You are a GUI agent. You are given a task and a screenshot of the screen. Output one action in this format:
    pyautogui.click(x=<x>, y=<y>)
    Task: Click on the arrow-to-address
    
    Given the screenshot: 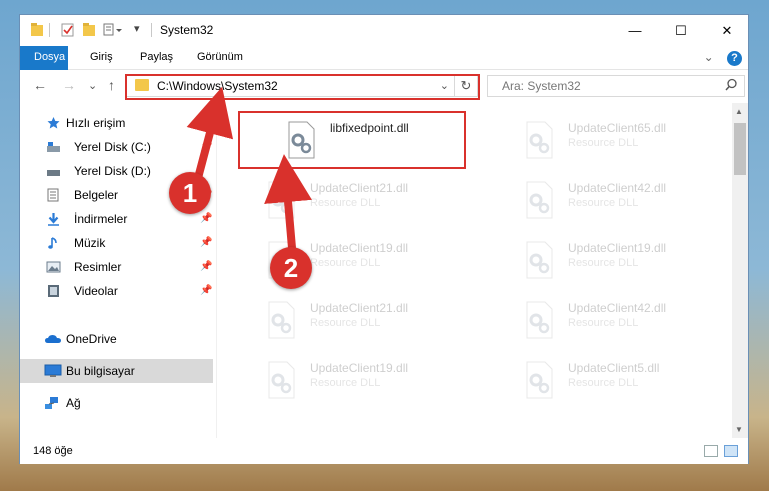 What is the action you would take?
    pyautogui.click(x=210, y=133)
    